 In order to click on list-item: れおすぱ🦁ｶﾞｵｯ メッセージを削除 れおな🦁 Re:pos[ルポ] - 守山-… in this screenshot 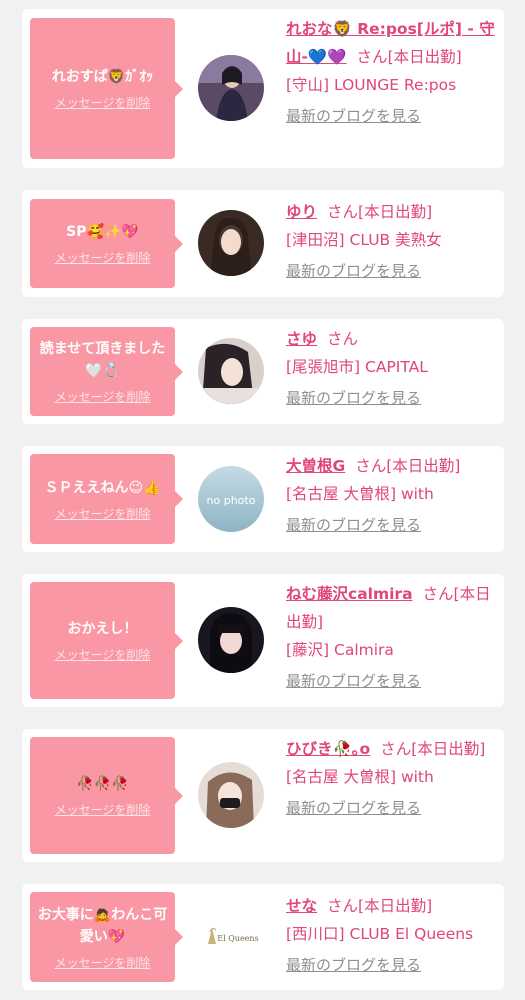, I will do `click(263, 88)`.